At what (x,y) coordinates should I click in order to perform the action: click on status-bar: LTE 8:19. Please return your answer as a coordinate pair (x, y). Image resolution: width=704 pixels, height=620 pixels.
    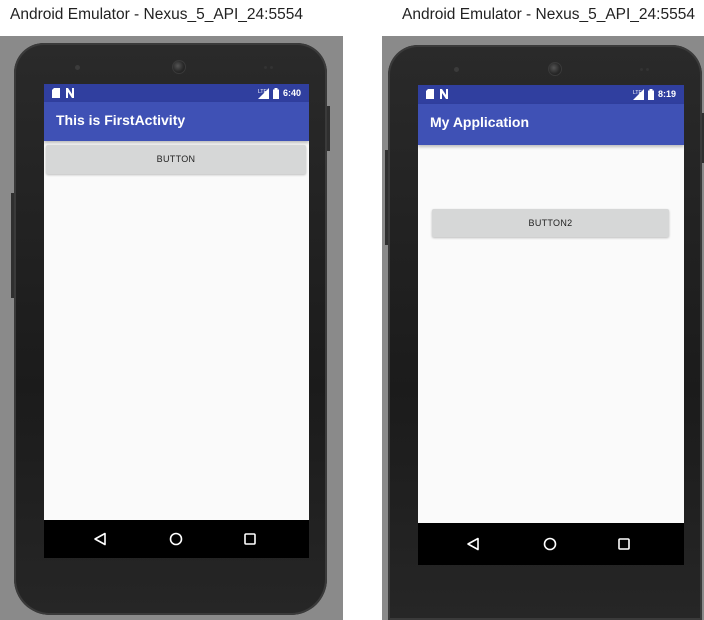
    Looking at the image, I should click on (551, 94).